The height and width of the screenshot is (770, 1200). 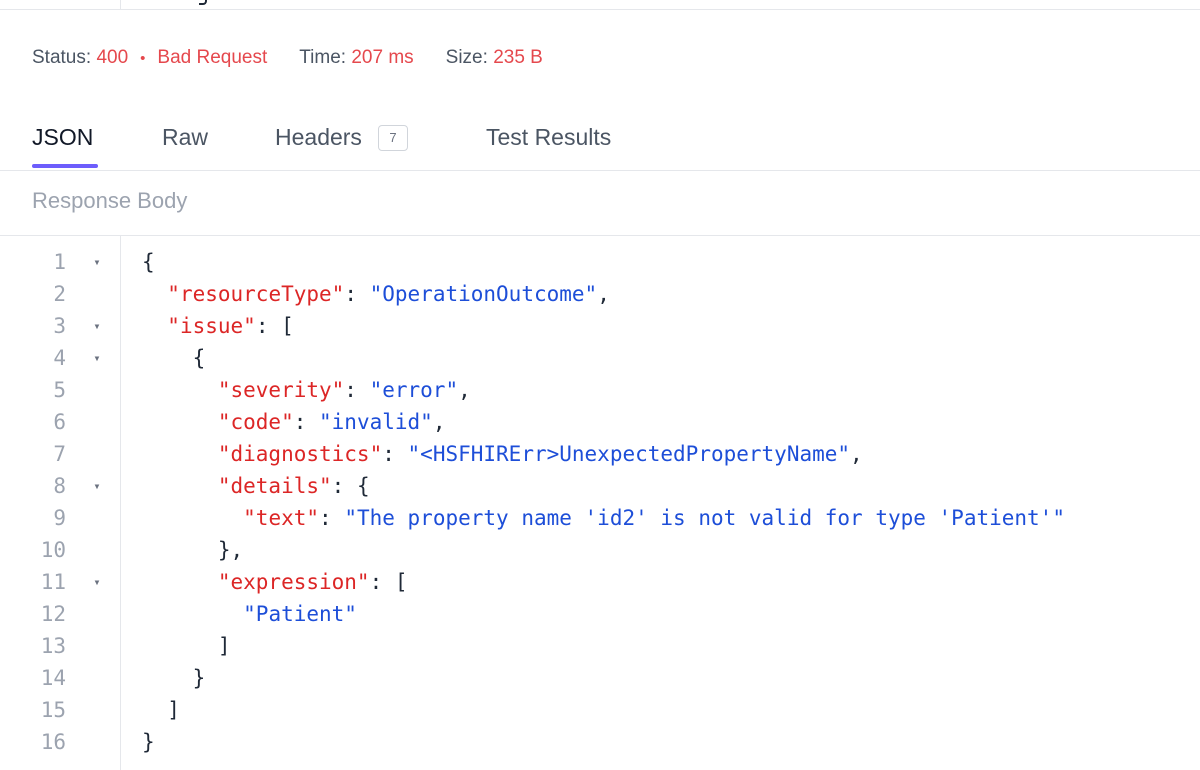 I want to click on line-number: 5, so click(x=59, y=390).